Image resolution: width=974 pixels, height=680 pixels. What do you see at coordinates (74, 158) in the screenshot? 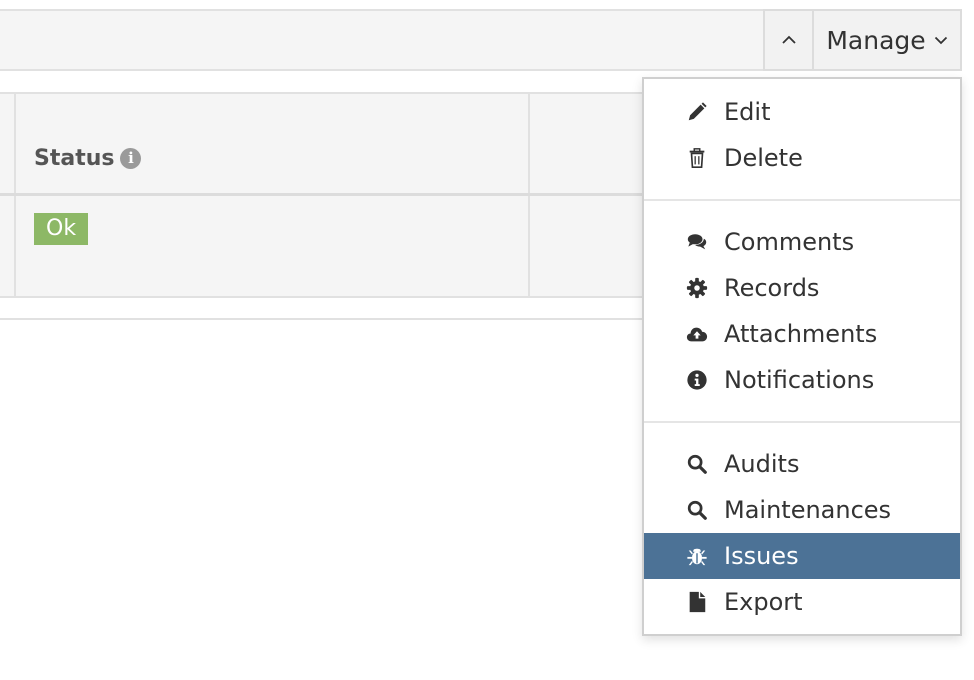
I see `status-header-label: Status` at bounding box center [74, 158].